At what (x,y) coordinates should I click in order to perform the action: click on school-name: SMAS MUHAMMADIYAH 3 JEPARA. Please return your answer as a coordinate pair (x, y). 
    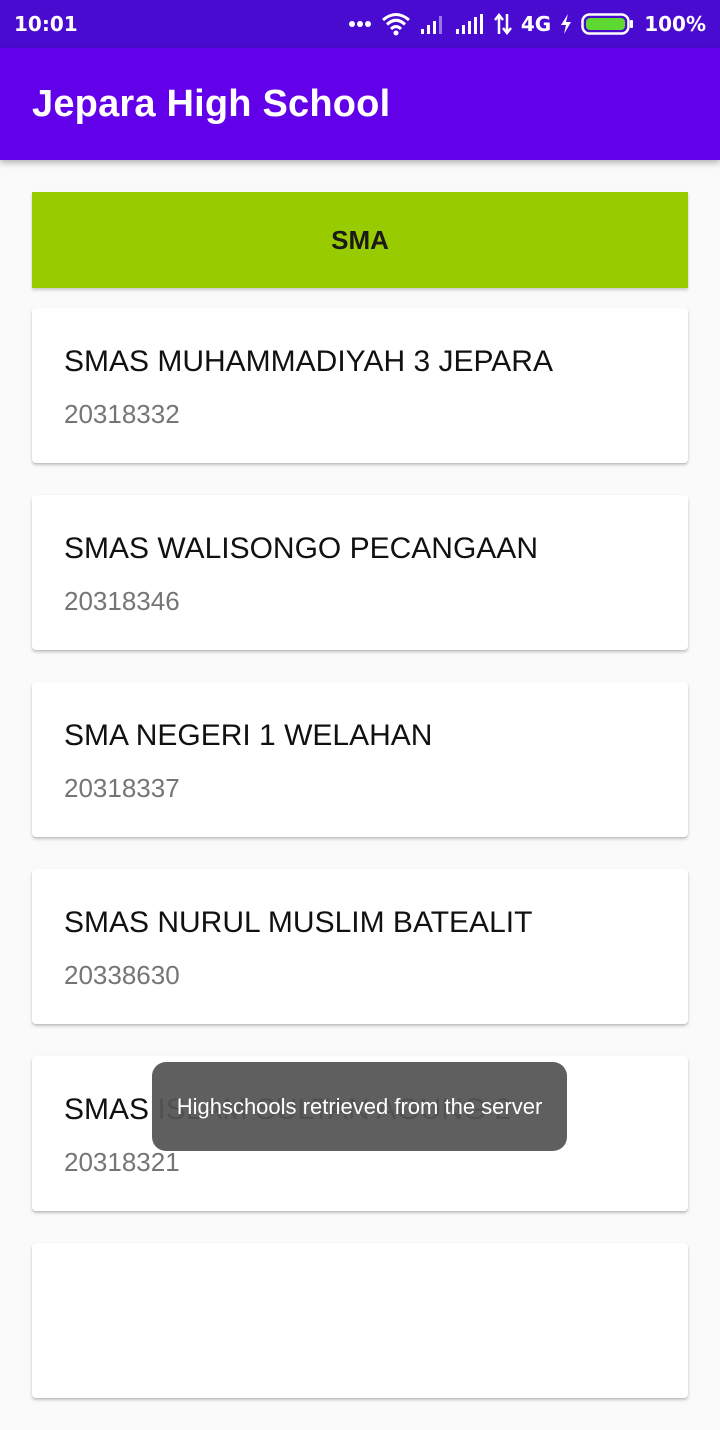
    Looking at the image, I should click on (308, 361).